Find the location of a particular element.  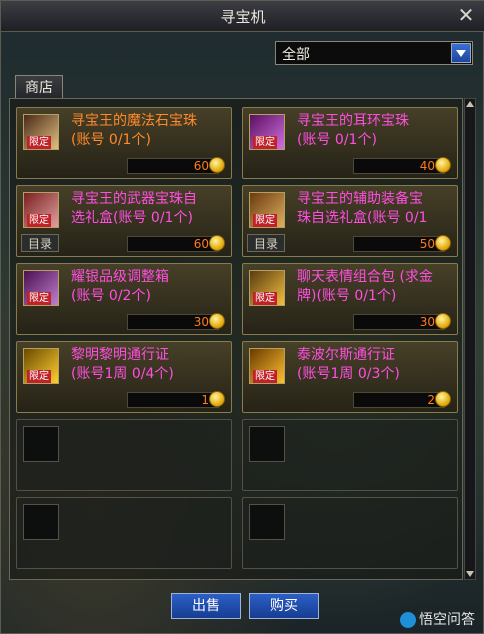

window-title: 寻宝机 is located at coordinates (243, 17).